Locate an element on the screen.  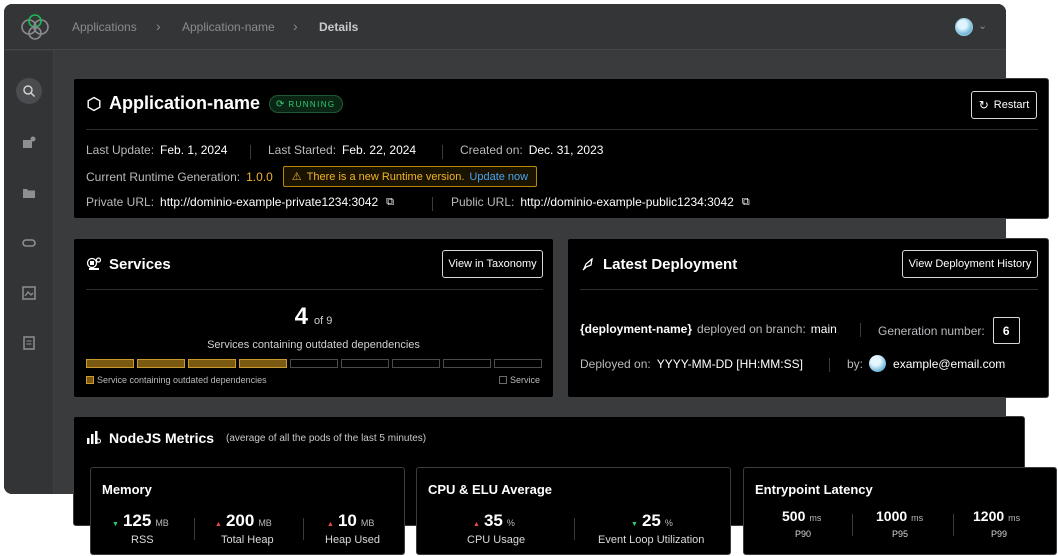
rocket-icon is located at coordinates (587, 264).